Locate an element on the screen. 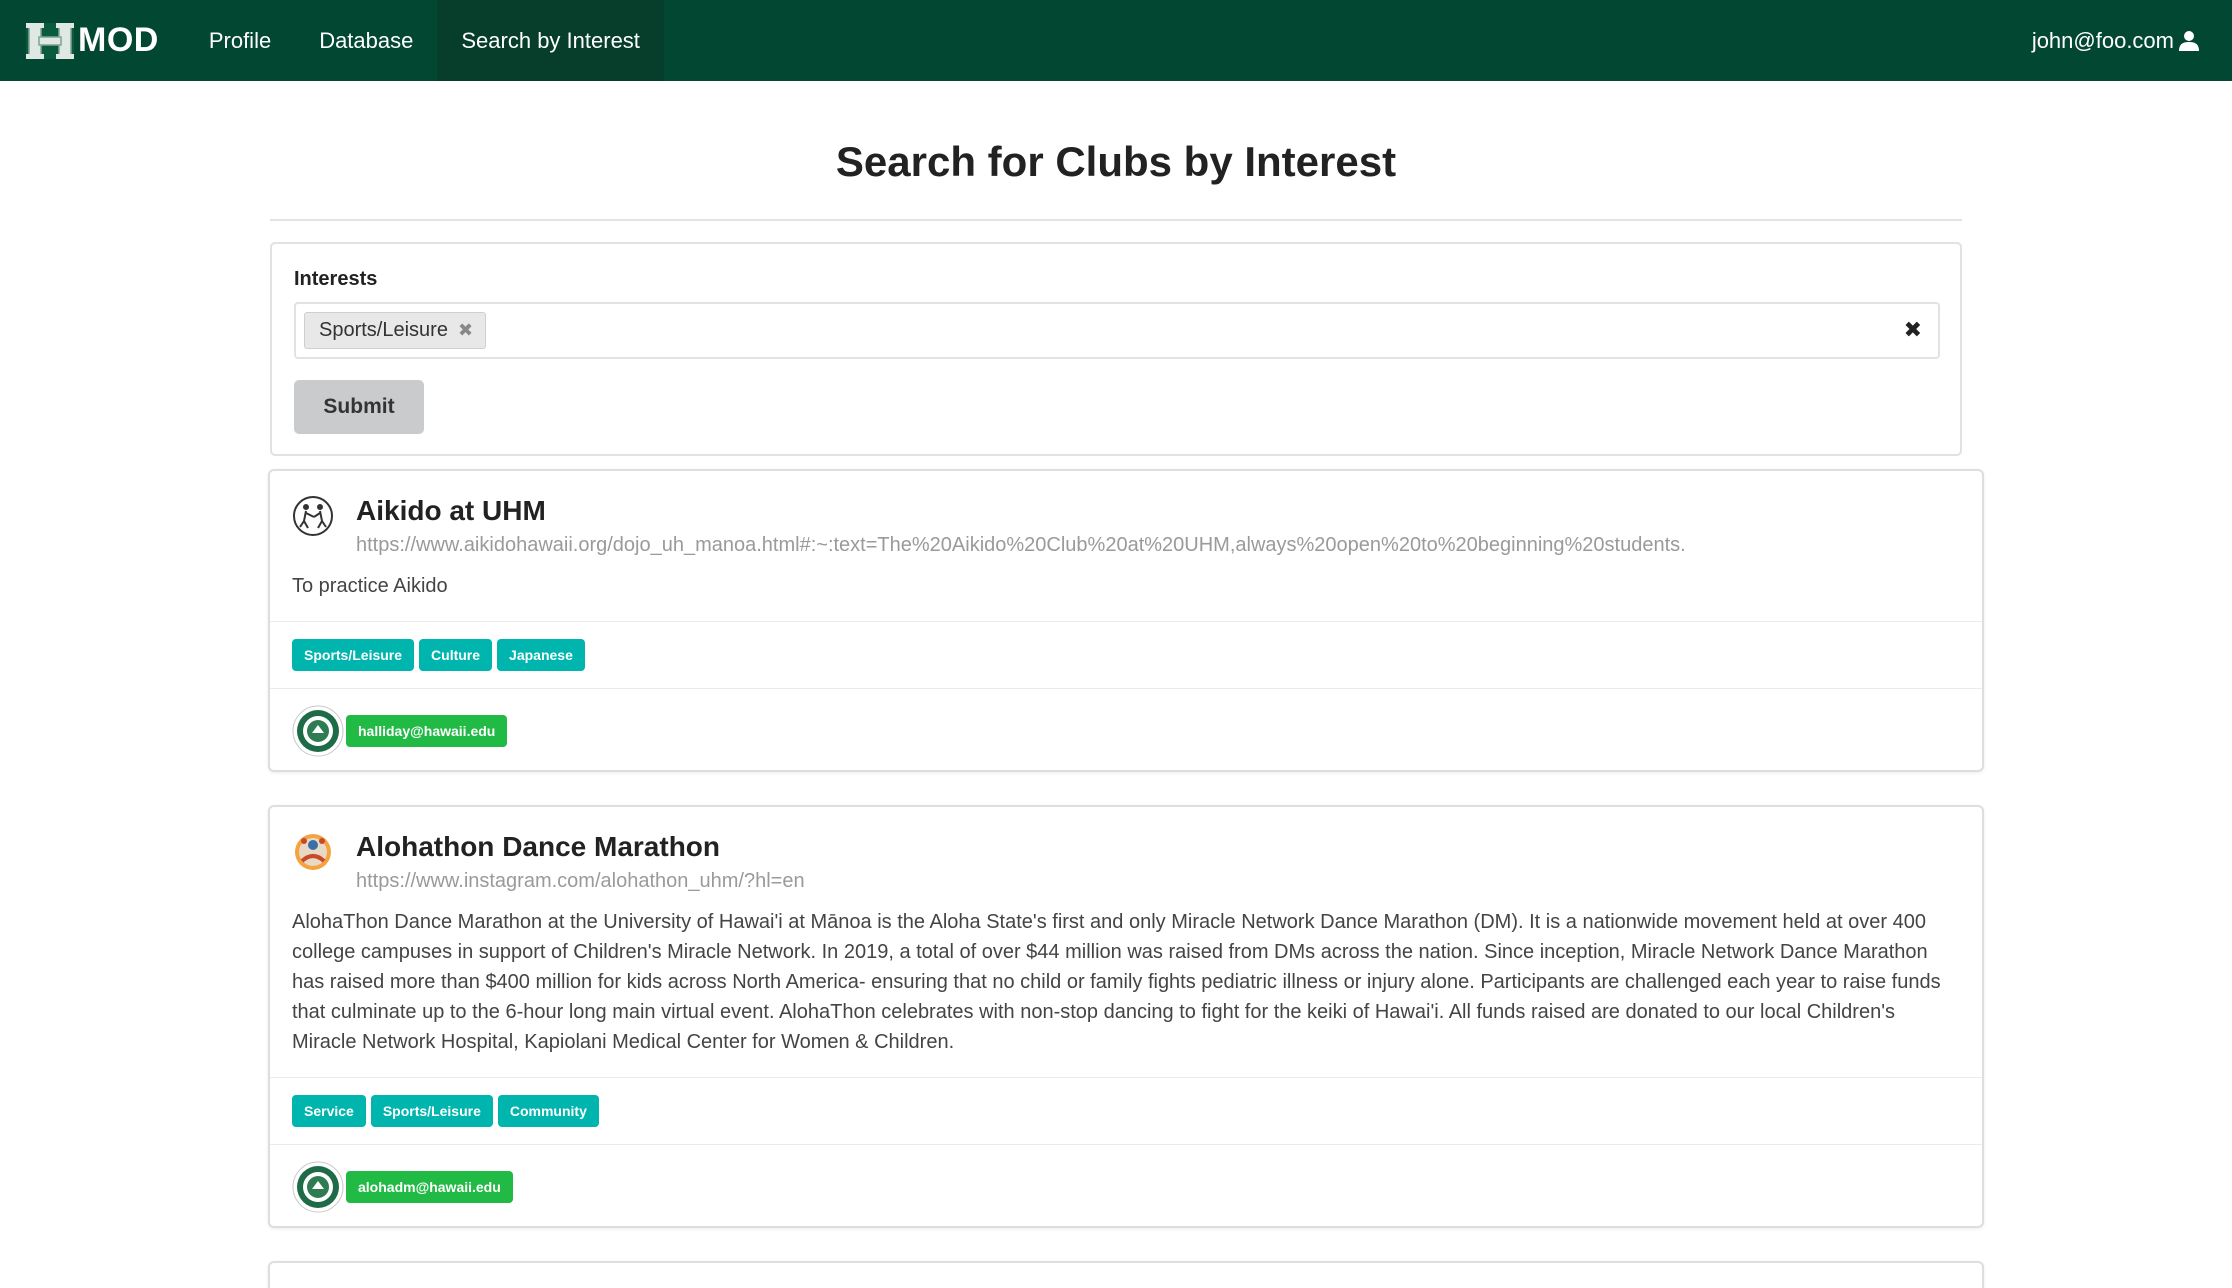 The height and width of the screenshot is (1288, 2232). interest-search-form: Interests Sports/Leisure ✖ ✖ Submit is located at coordinates (1116, 349).